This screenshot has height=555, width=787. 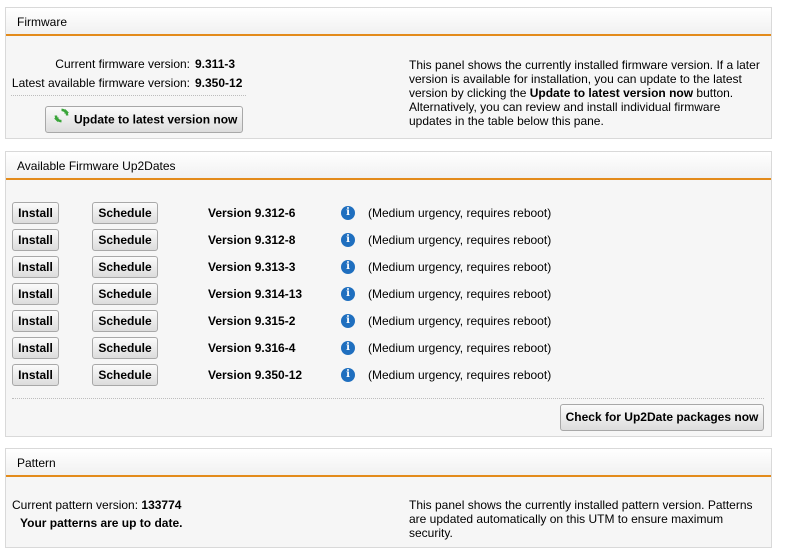 What do you see at coordinates (252, 213) in the screenshot?
I see `up2date-version: Version 9.312-6` at bounding box center [252, 213].